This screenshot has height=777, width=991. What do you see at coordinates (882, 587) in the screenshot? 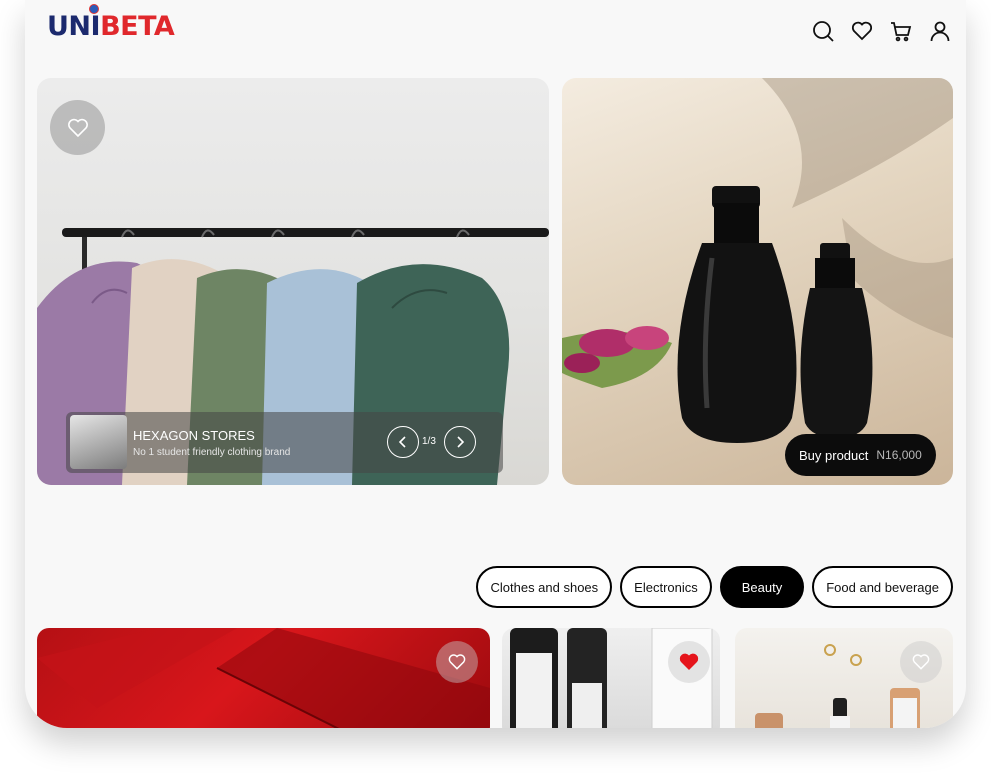
I see `category-food-and-beverage: Food and beverage` at bounding box center [882, 587].